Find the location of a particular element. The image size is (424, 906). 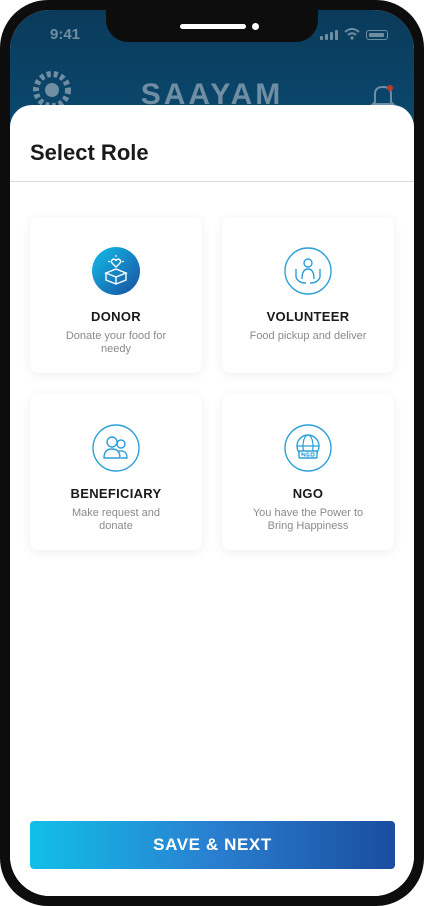

wifi-icon is located at coordinates (352, 34).